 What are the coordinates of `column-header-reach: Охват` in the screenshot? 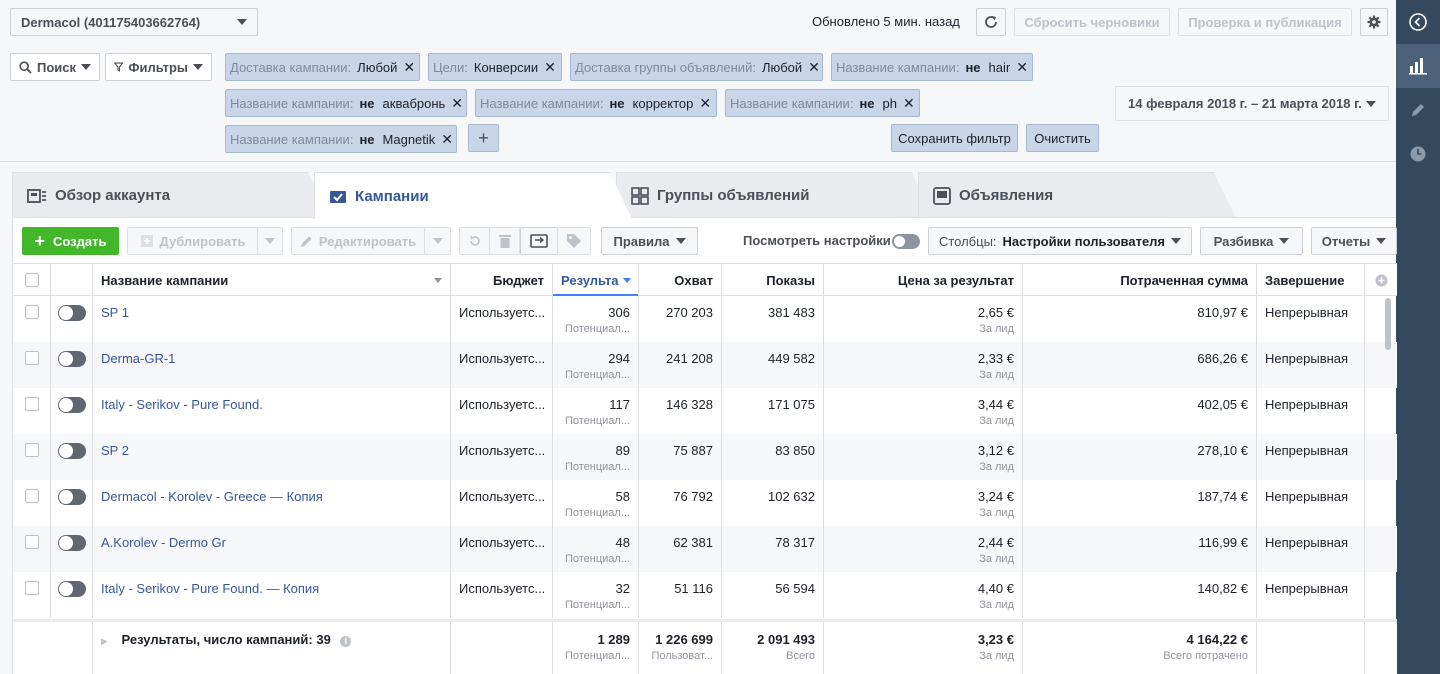 It's located at (680, 280).